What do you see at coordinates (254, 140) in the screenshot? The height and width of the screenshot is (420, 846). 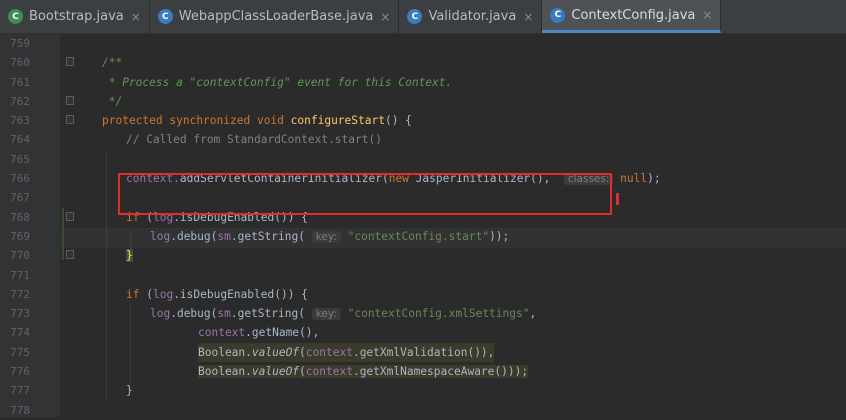 I see `code-text: // Called from StandardContext.start()` at bounding box center [254, 140].